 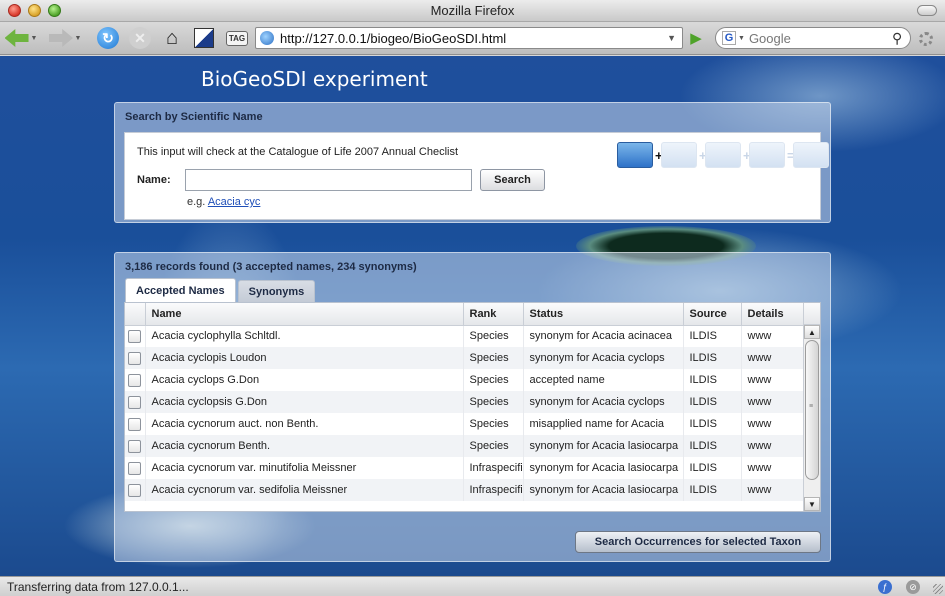 I want to click on cell-status: synonym for Acacia cyclops, so click(x=603, y=402).